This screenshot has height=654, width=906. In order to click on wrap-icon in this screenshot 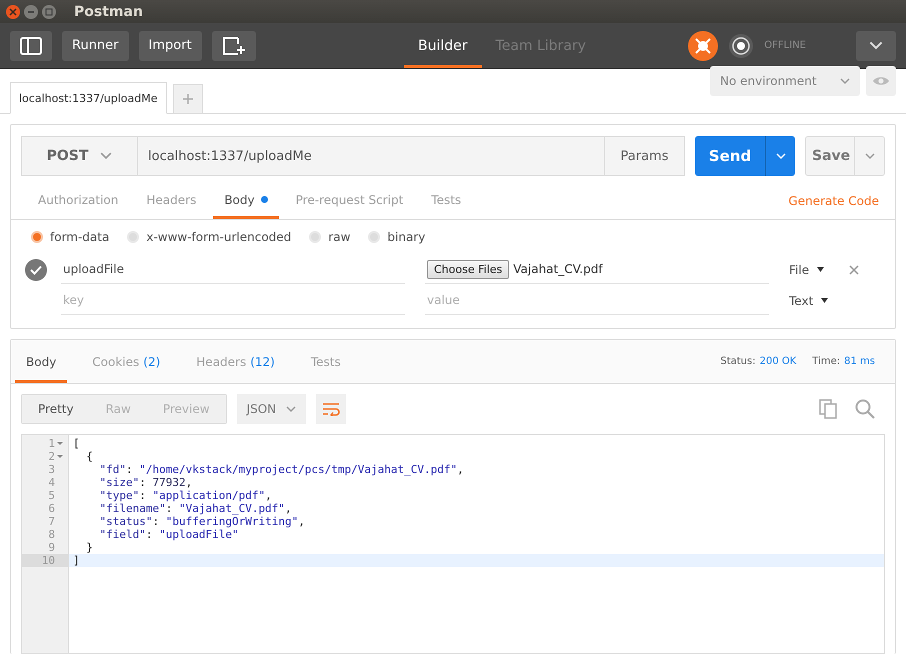, I will do `click(331, 409)`.